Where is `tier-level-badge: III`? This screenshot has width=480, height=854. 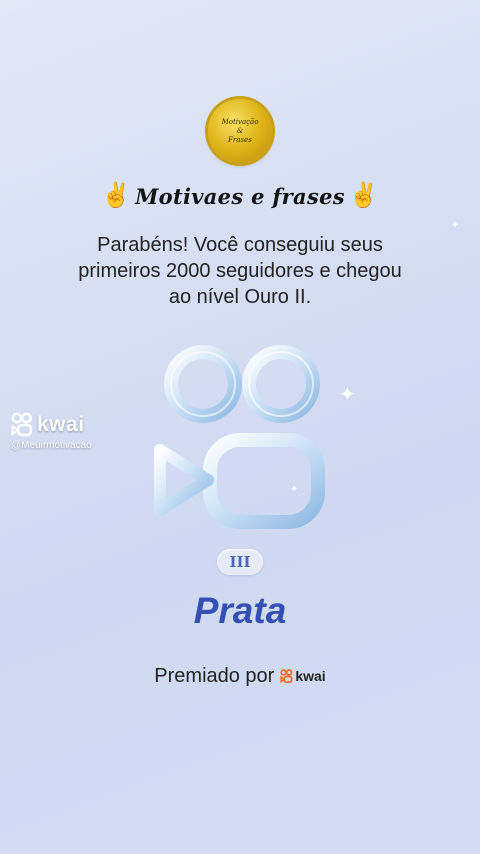 tier-level-badge: III is located at coordinates (240, 562).